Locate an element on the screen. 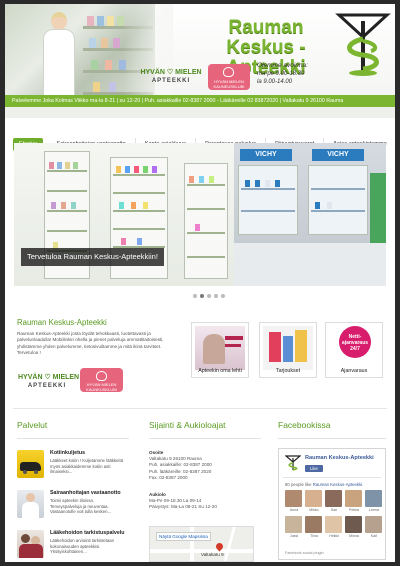 This screenshot has height=566, width=400. tile-apteekin-oma-lehti: Apteekin oma lehti is located at coordinates (220, 350).